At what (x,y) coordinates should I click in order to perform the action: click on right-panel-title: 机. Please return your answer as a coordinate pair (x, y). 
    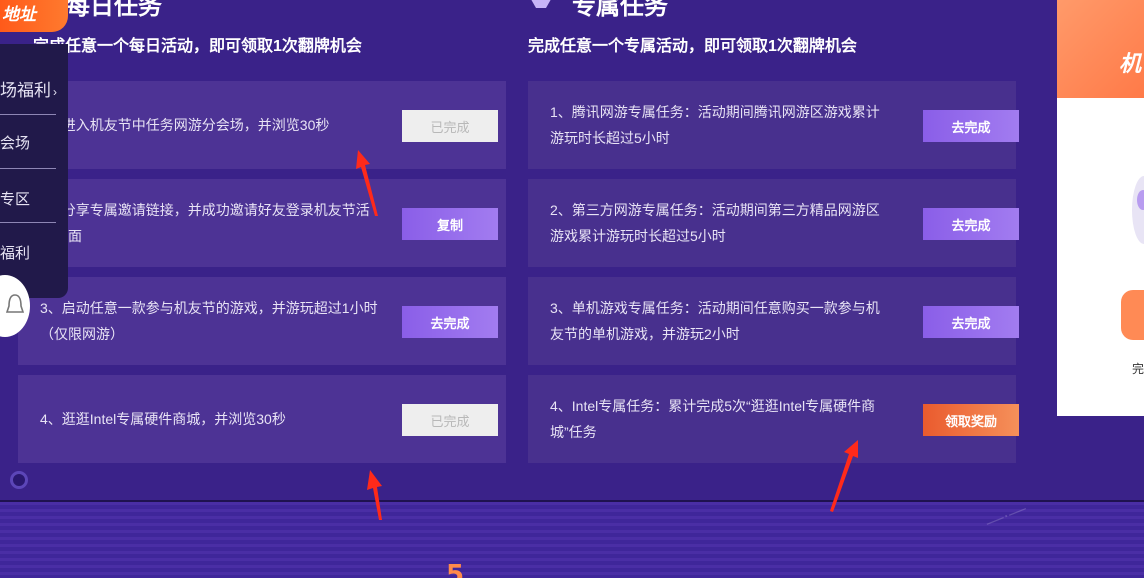
    Looking at the image, I should click on (1130, 64).